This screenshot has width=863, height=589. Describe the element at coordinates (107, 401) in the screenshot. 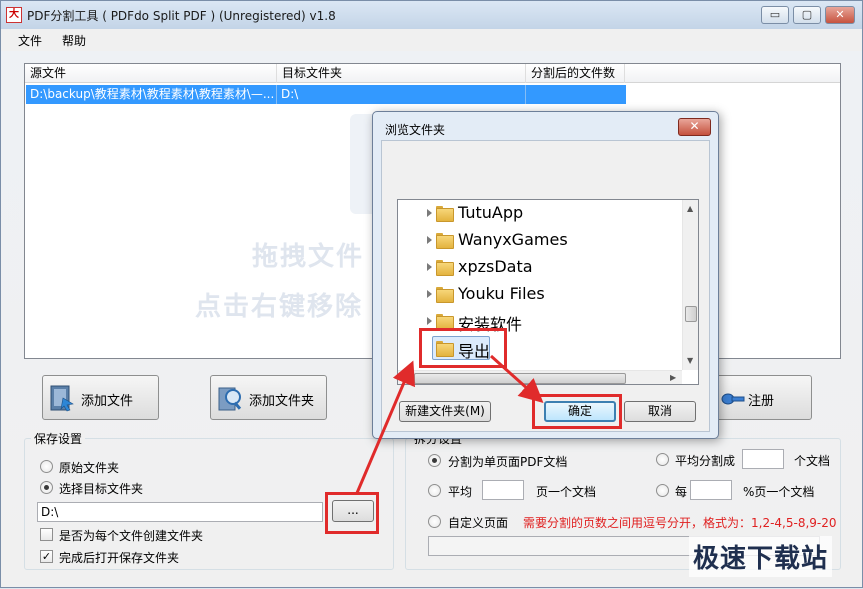

I see `add-file-label: 添加文件` at that location.